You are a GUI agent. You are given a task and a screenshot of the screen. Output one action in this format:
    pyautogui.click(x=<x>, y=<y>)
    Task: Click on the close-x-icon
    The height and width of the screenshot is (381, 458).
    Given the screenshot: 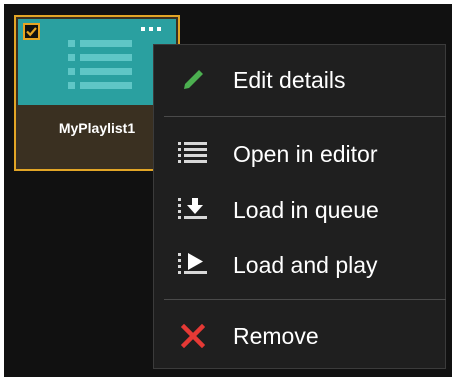 What is the action you would take?
    pyautogui.click(x=193, y=336)
    